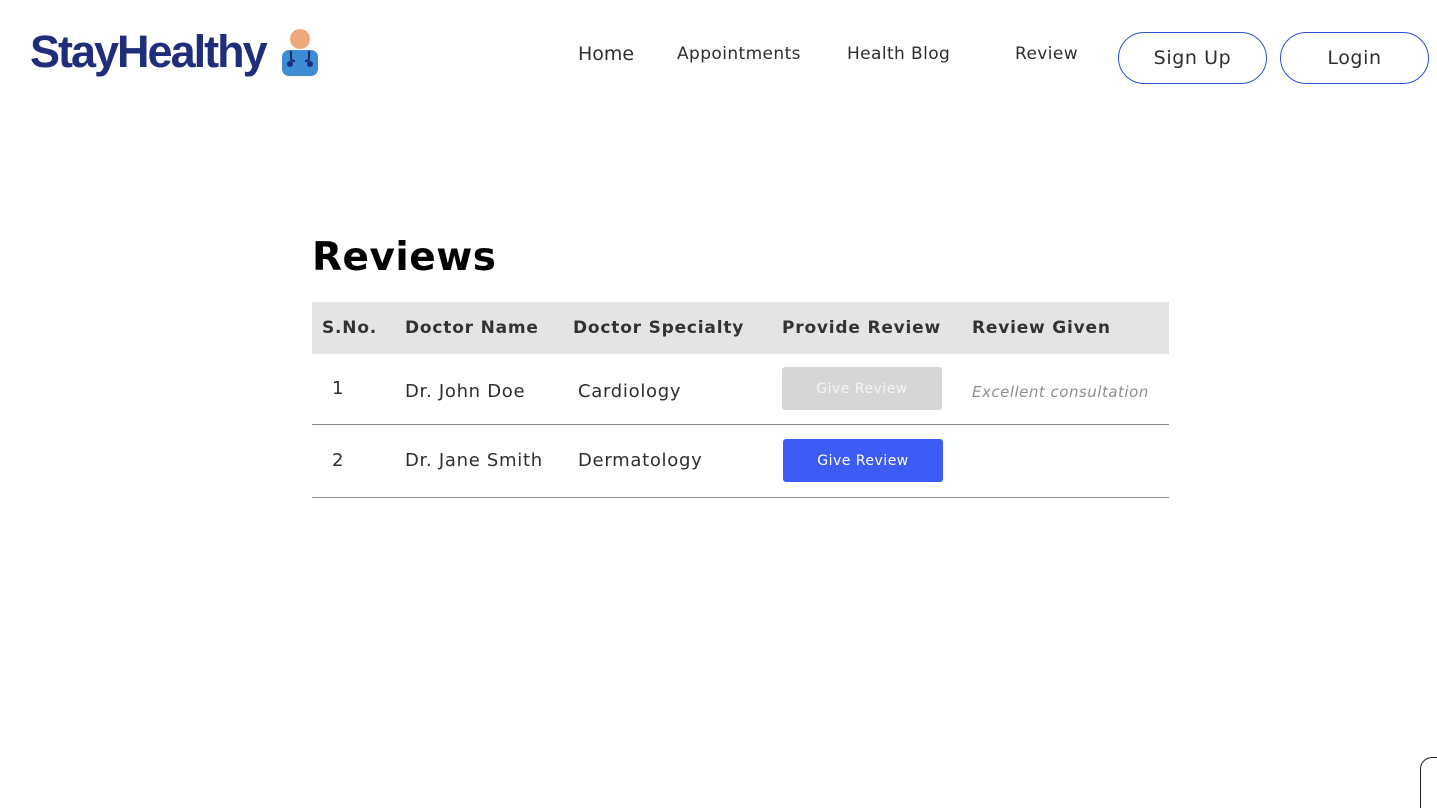  Describe the element at coordinates (338, 388) in the screenshot. I see `row-1-sno: 1` at that location.